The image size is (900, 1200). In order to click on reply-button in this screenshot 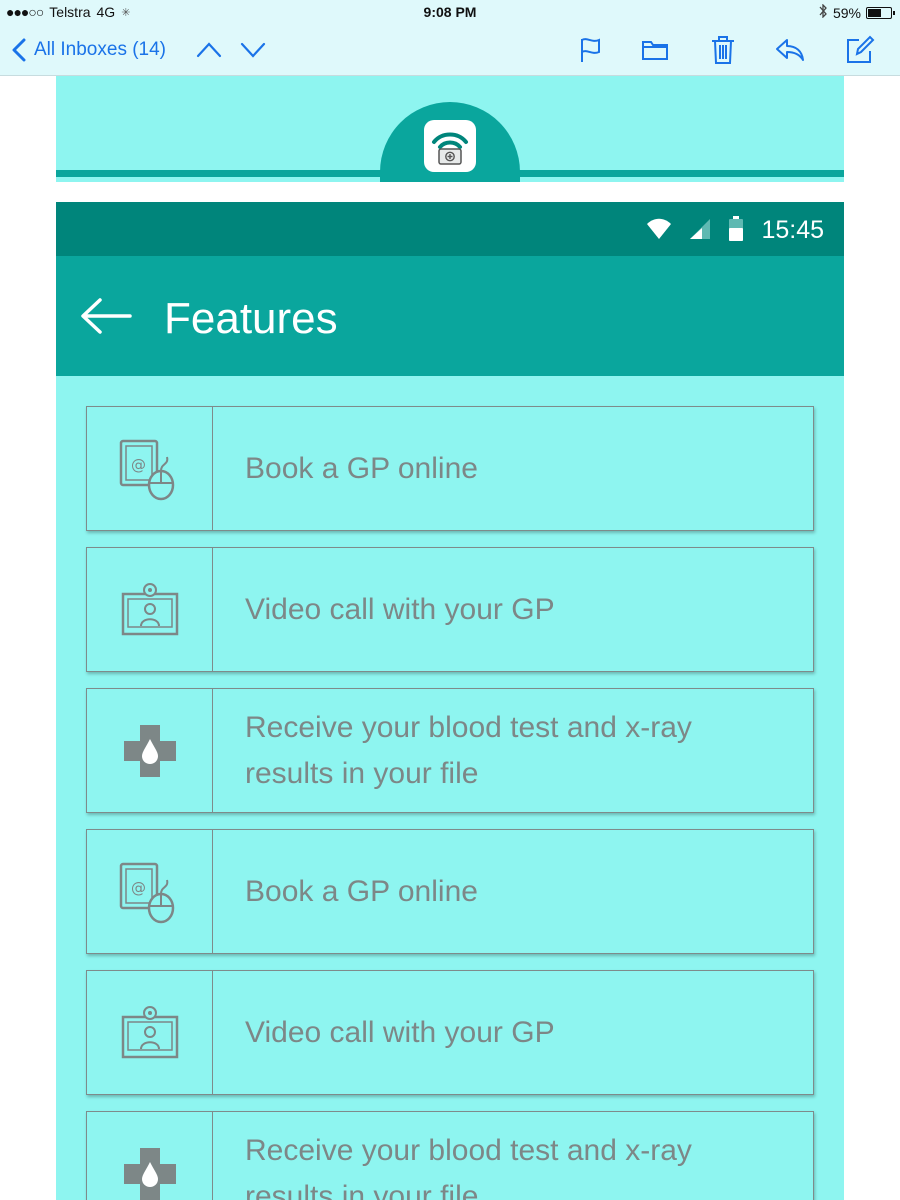, I will do `click(790, 50)`.